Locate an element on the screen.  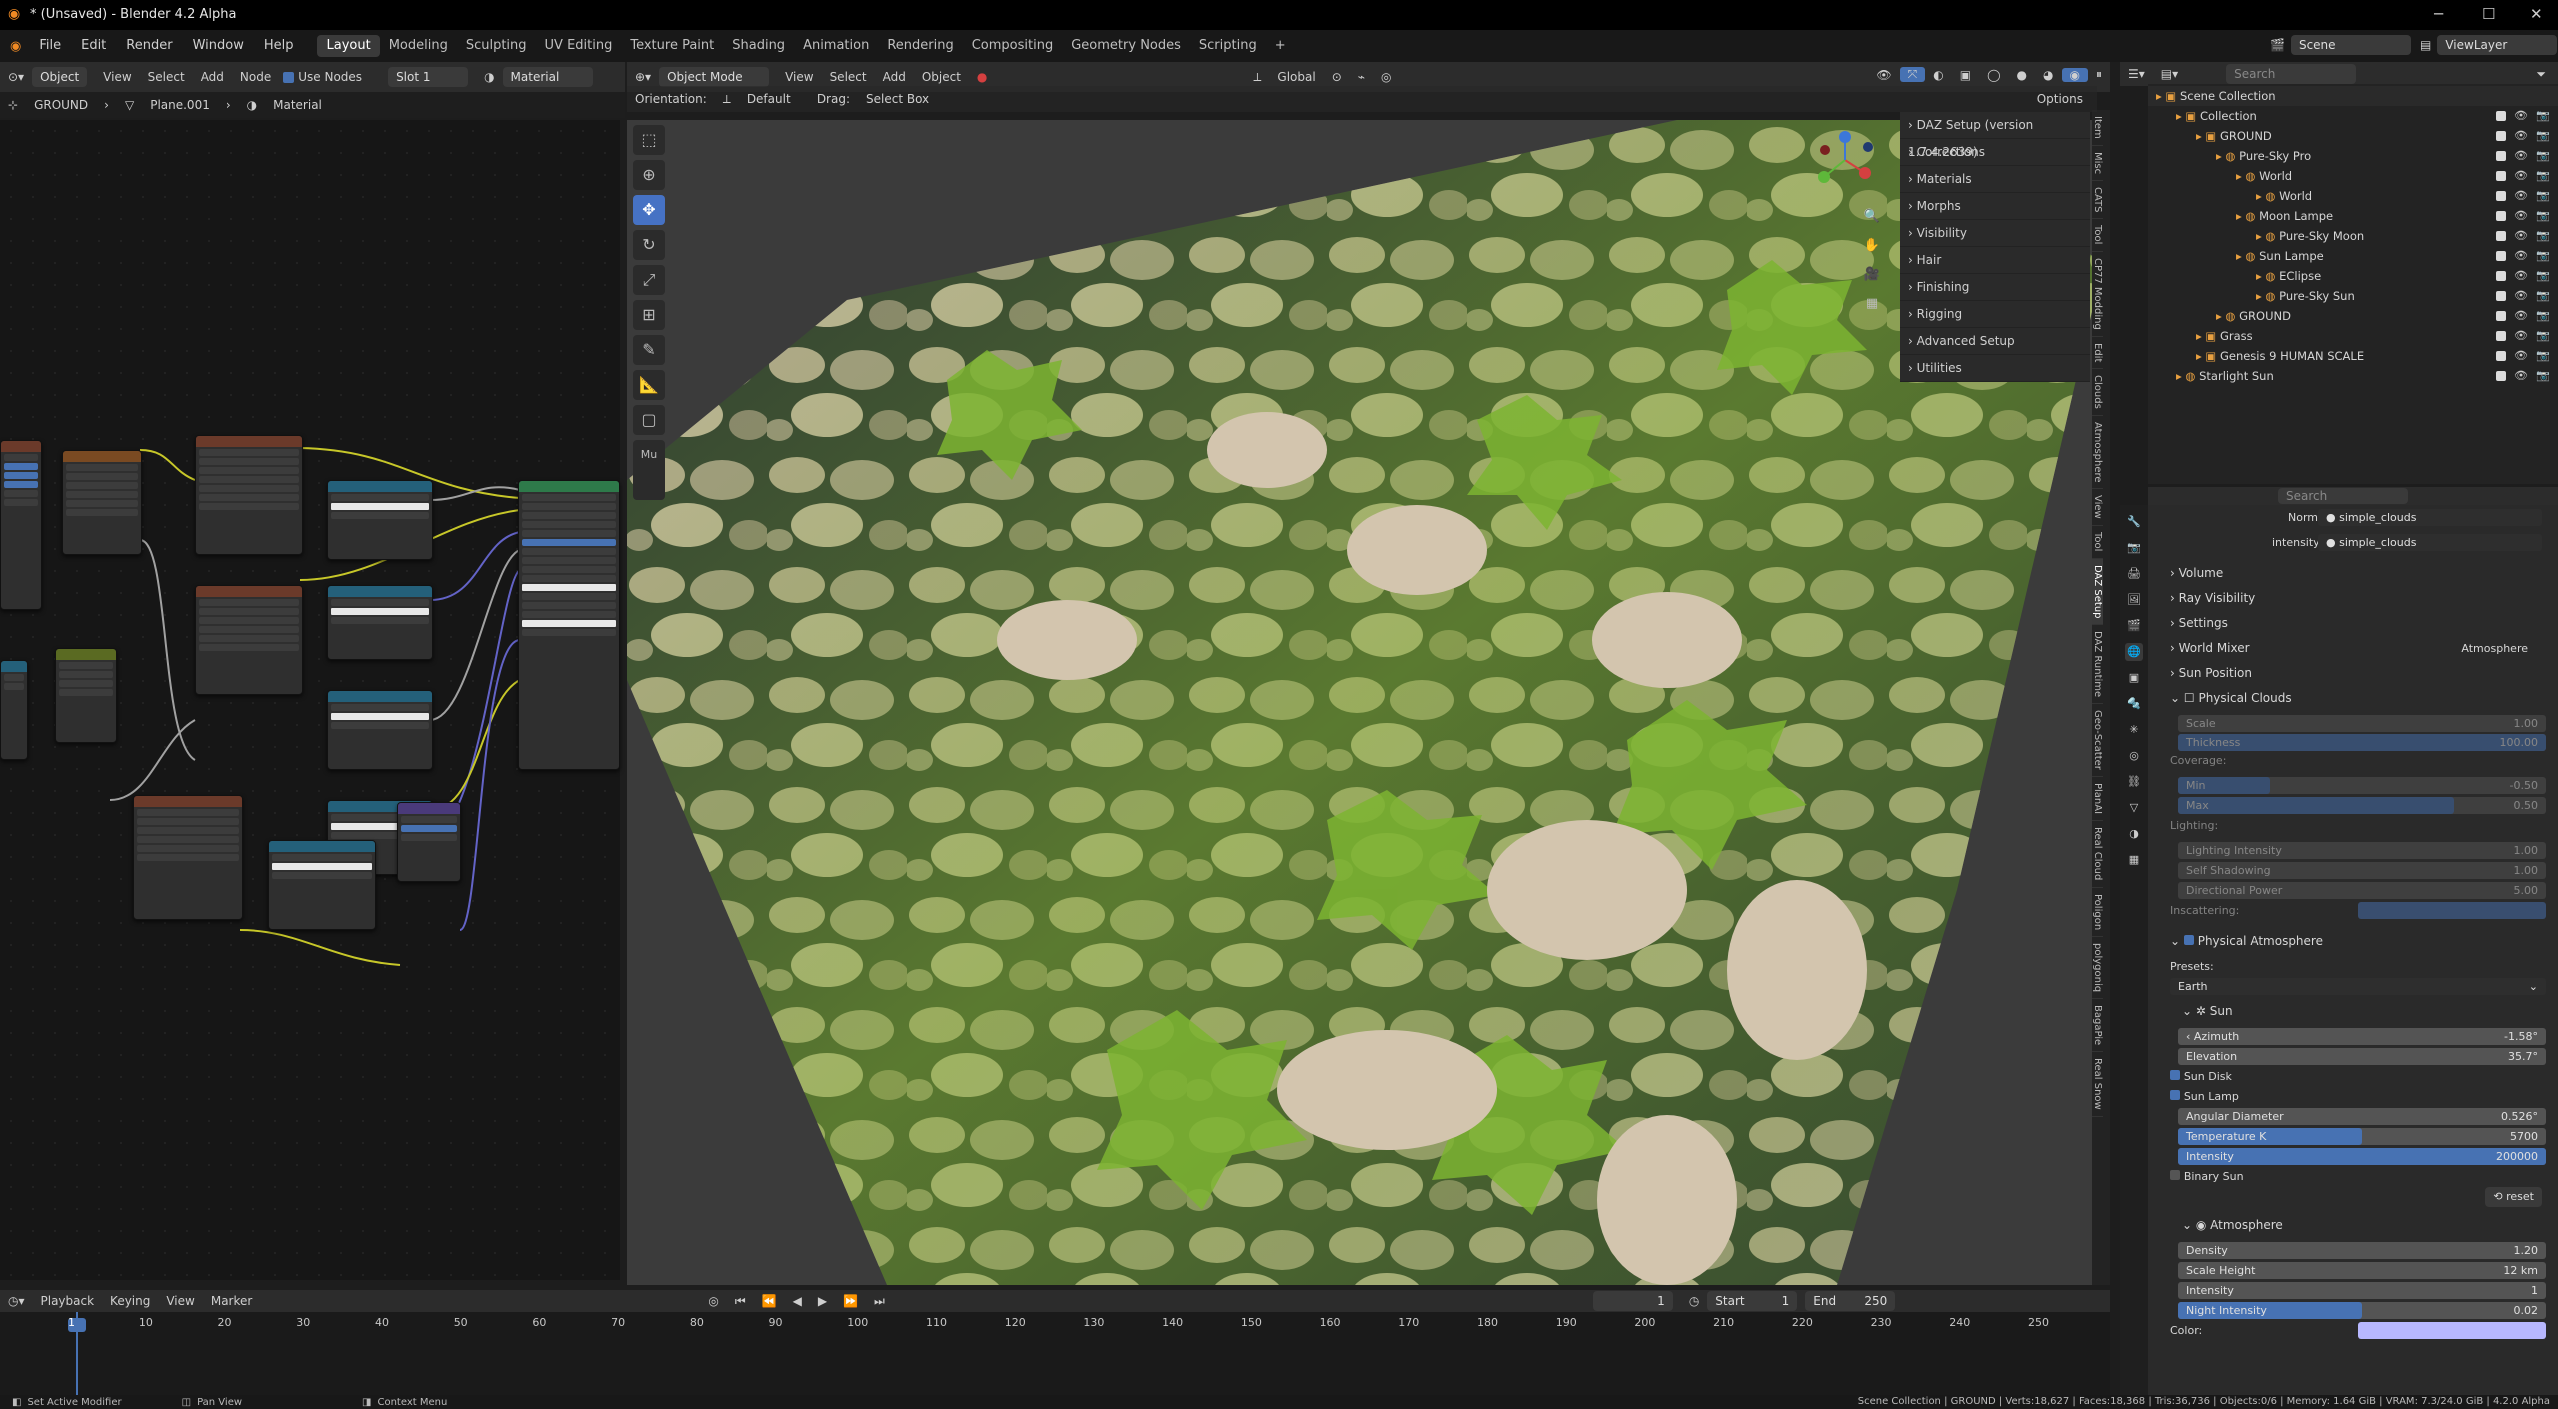
outliner-item: ▸ ◍ Sun Lampe 👁 📷 is located at coordinates (2353, 256).